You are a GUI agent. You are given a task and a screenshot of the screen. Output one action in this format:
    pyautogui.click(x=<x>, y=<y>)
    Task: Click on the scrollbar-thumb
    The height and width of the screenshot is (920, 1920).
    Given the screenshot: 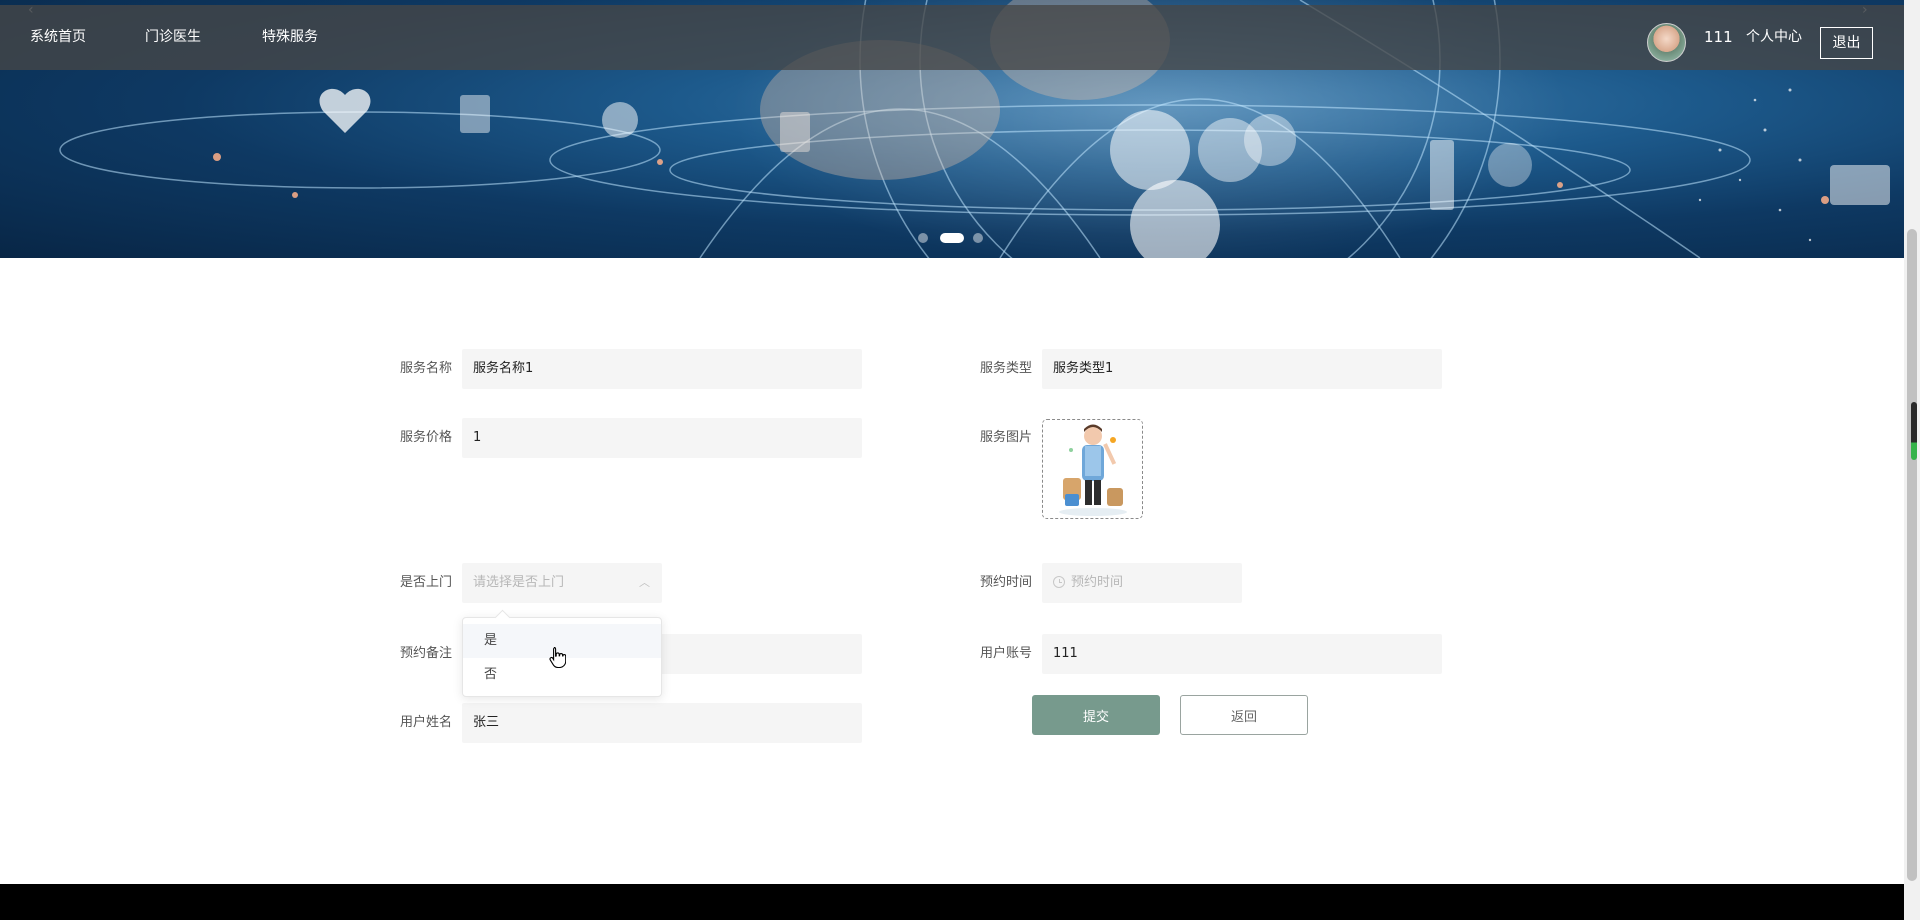 What is the action you would take?
    pyautogui.click(x=1912, y=555)
    